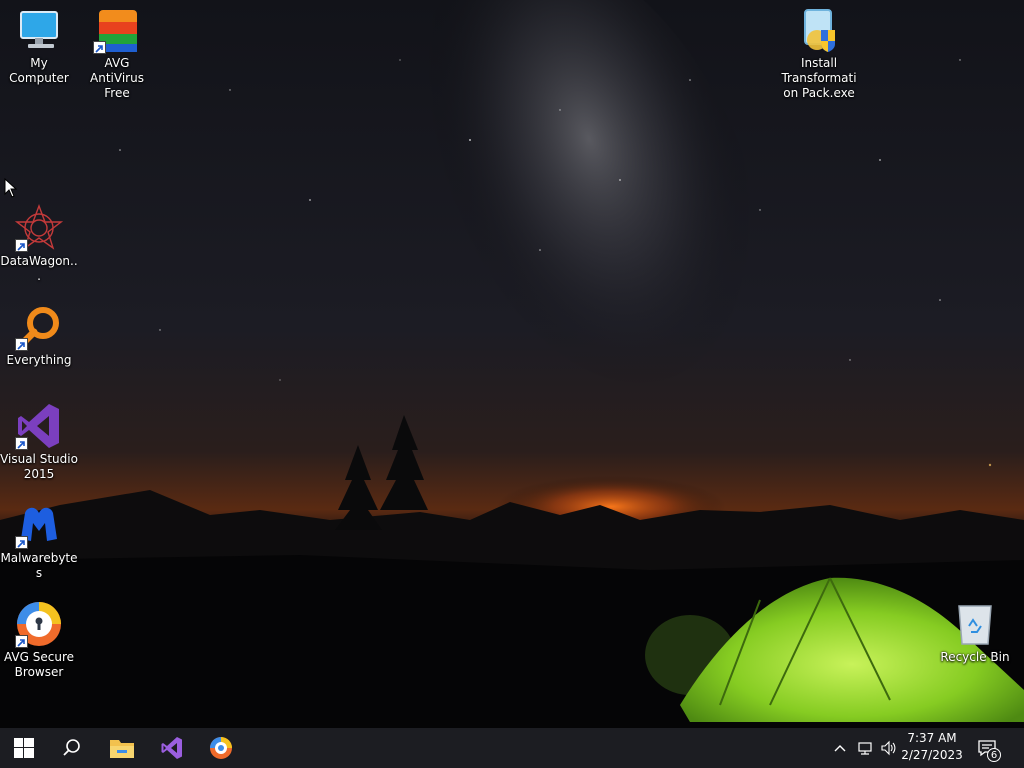 The image size is (1024, 768). Describe the element at coordinates (932, 747) in the screenshot. I see `taskbar-clock: 7:37 AM 2/27/2023` at that location.